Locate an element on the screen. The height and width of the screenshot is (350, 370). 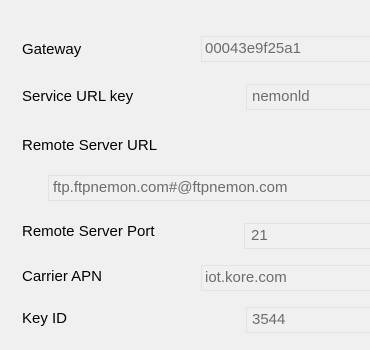
gateway-label: Gateway is located at coordinates (52, 49).